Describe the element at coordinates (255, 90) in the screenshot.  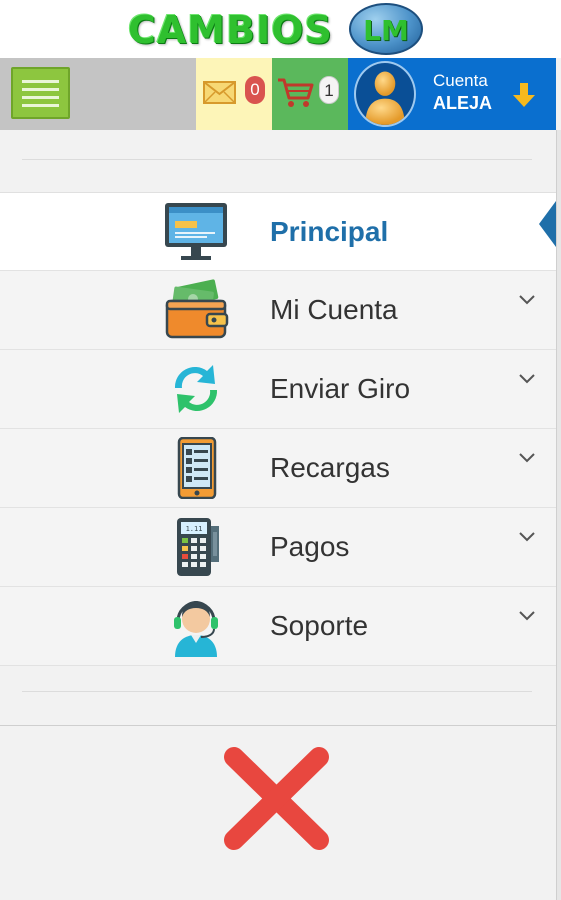
I see `messages-count-badge: 0` at that location.